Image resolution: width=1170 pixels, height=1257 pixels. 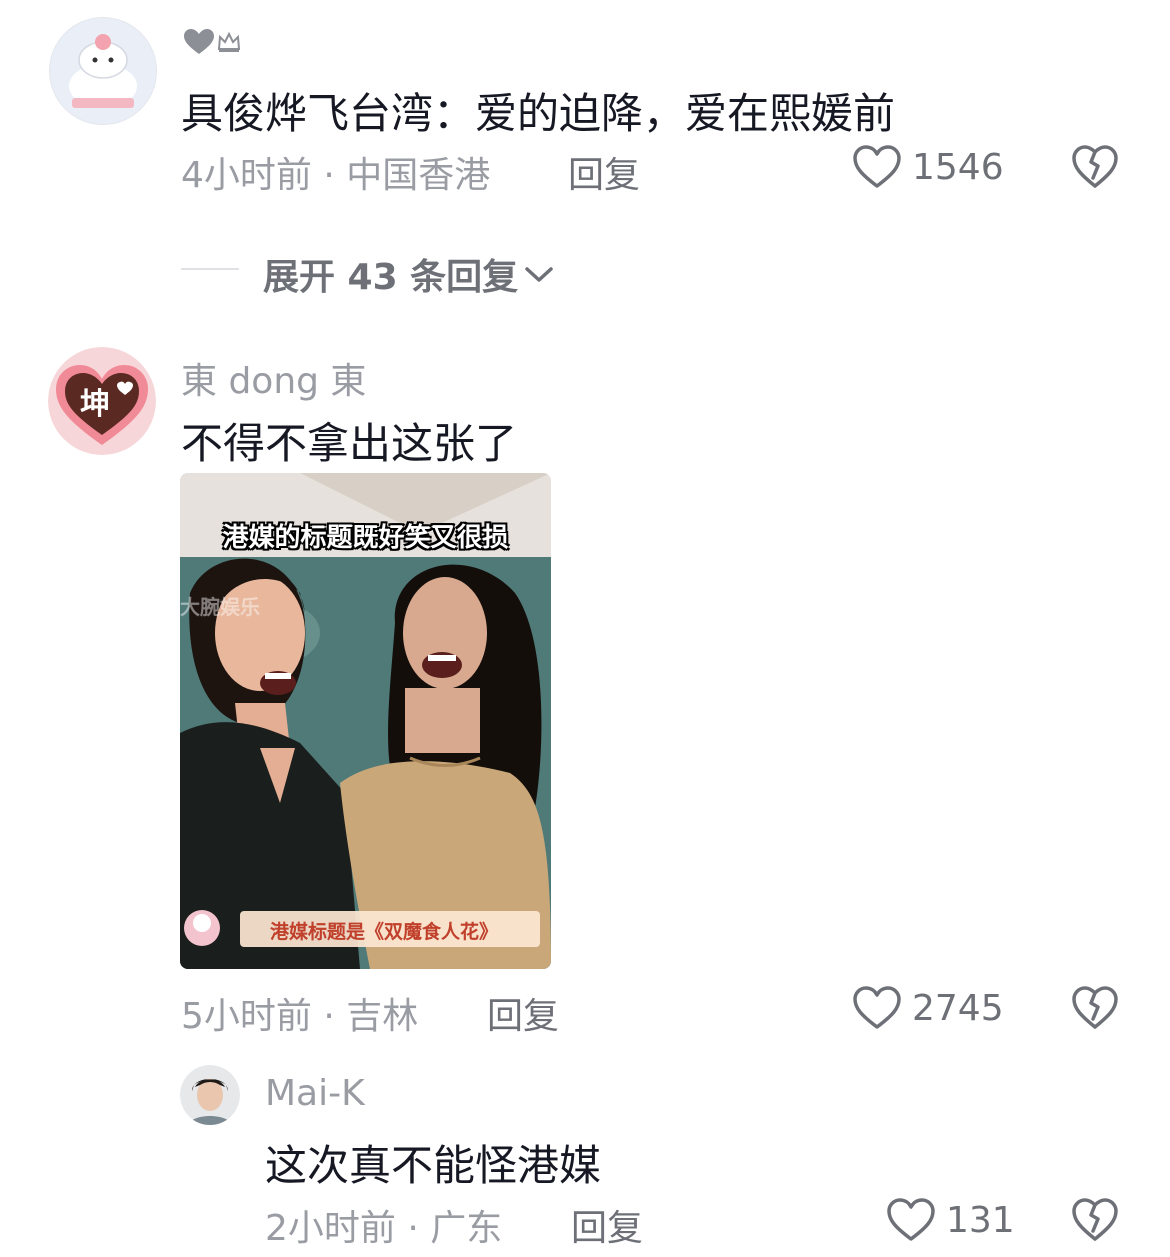 I want to click on avatar-label: 坤, so click(x=95, y=404).